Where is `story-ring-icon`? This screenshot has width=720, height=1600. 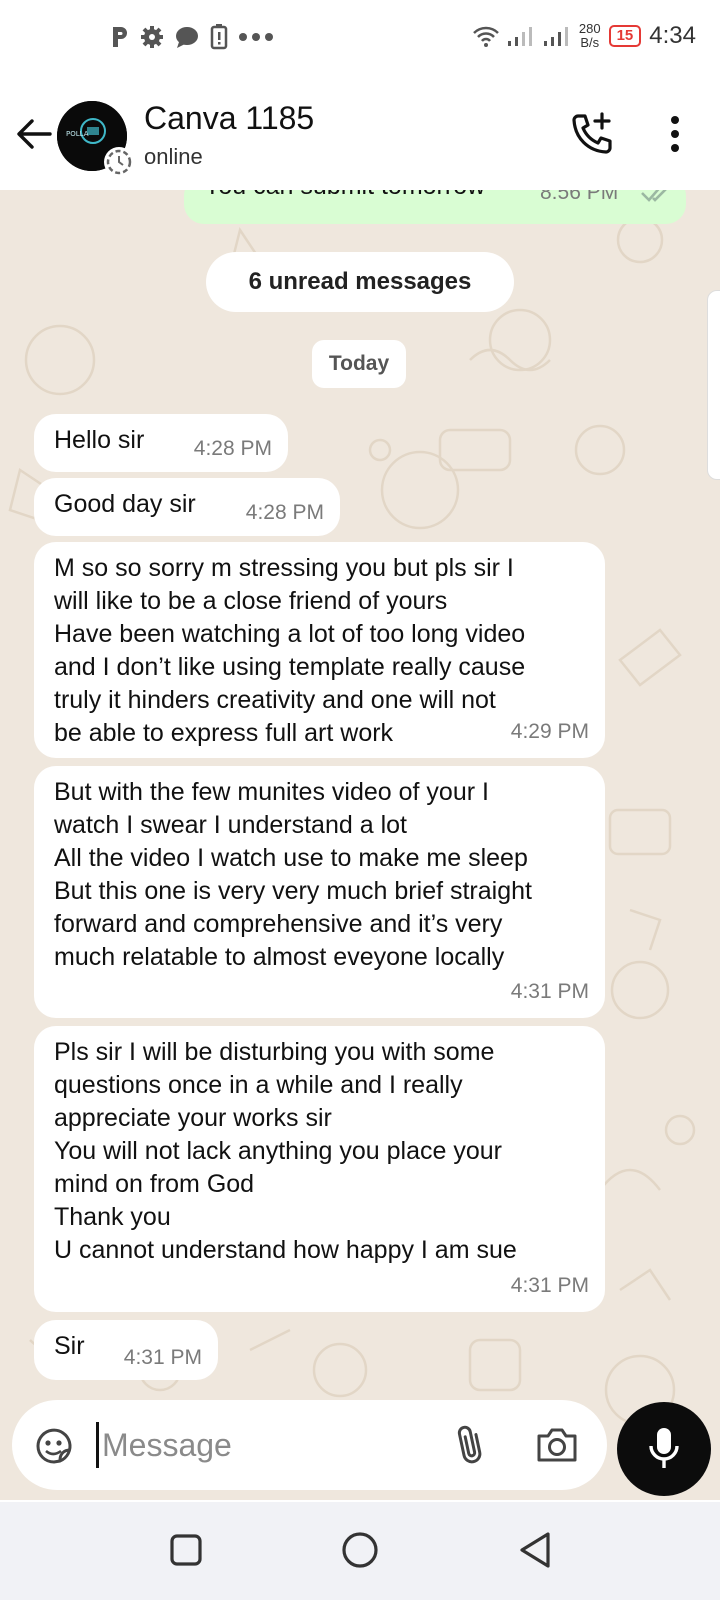
story-ring-icon is located at coordinates (119, 162).